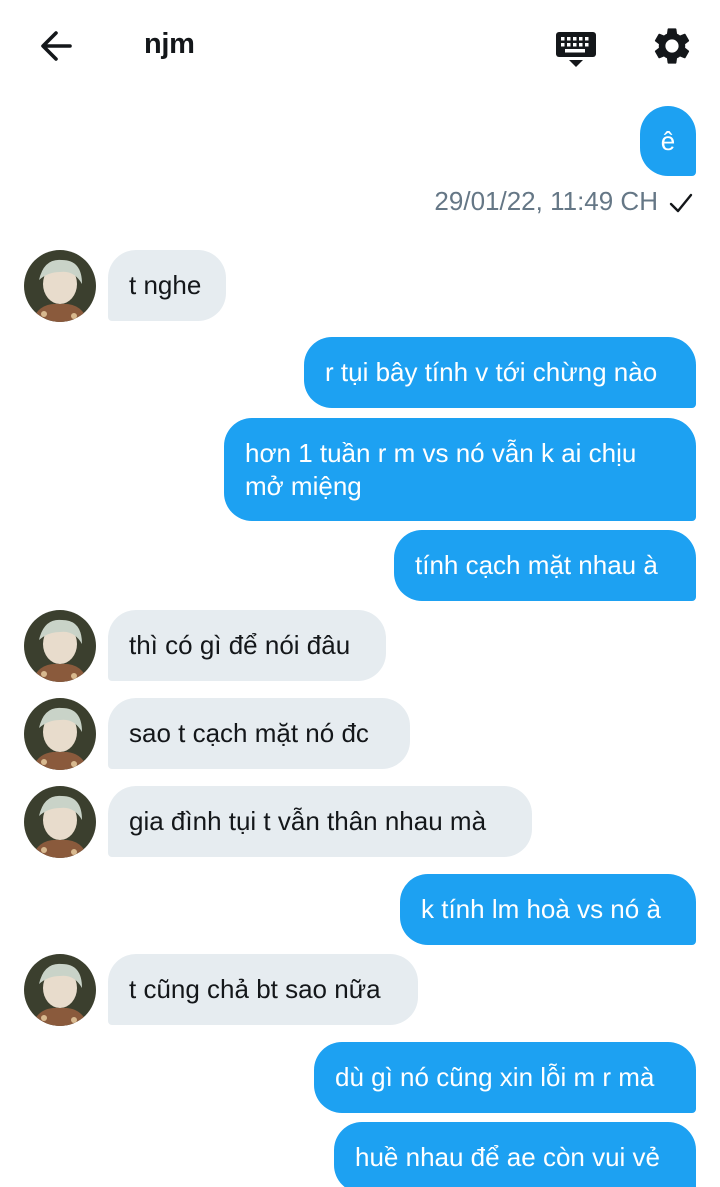 Image resolution: width=720 pixels, height=1187 pixels. I want to click on message-bubble: tính cạch mặt nhau à, so click(545, 565).